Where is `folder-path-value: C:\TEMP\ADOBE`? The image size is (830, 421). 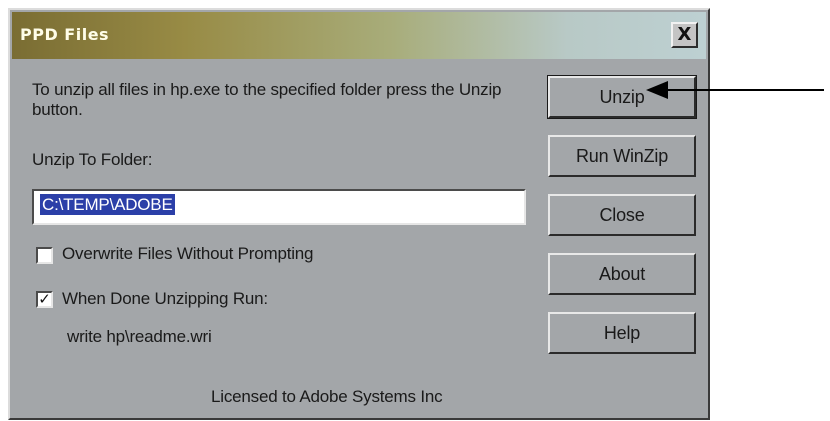
folder-path-value: C:\TEMP\ADOBE is located at coordinates (107, 204).